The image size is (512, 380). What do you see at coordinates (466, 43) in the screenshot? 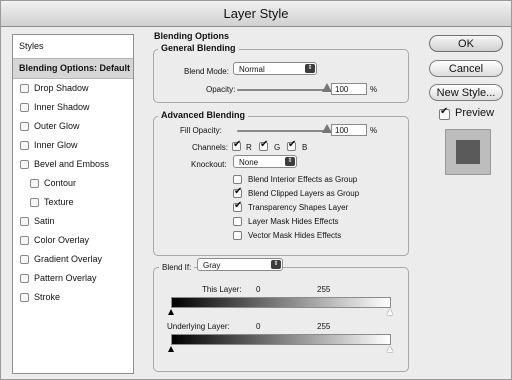
I see `ok-button: OK` at bounding box center [466, 43].